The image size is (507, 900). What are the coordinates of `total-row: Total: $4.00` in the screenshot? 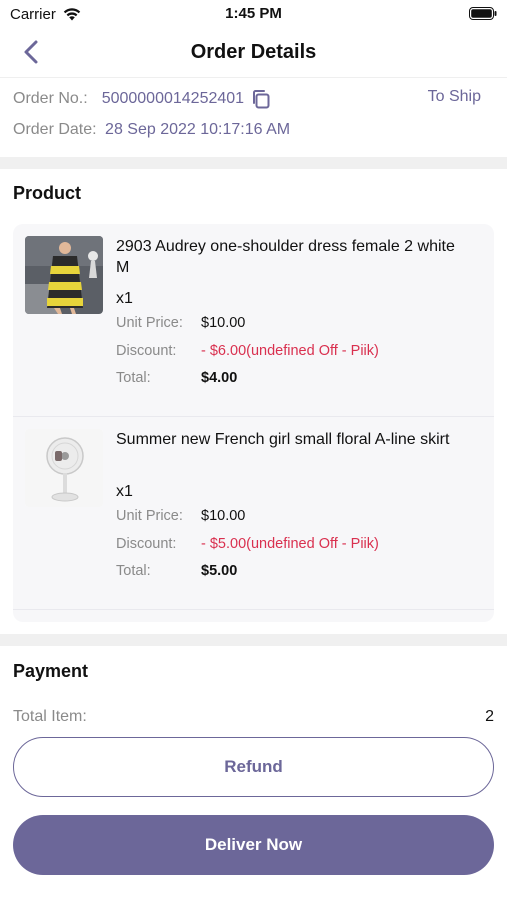 It's located at (176, 378).